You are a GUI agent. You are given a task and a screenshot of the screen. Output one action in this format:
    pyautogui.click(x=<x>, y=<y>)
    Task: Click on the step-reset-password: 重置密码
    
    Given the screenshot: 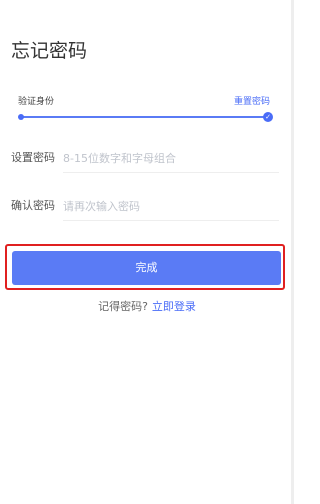 What is the action you would take?
    pyautogui.click(x=252, y=102)
    